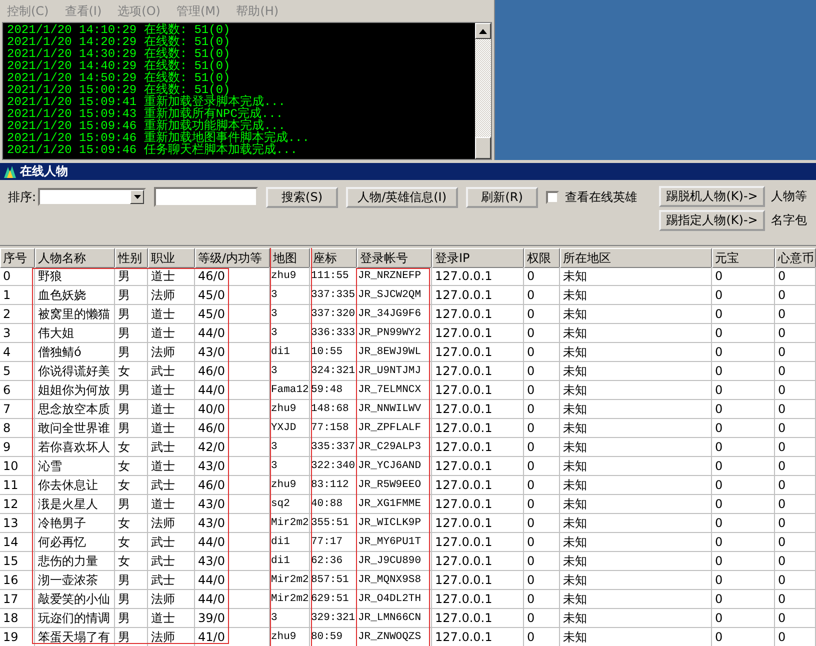 Image resolution: width=816 pixels, height=646 pixels. Describe the element at coordinates (17, 580) in the screenshot. I see `table-cell: 16` at that location.